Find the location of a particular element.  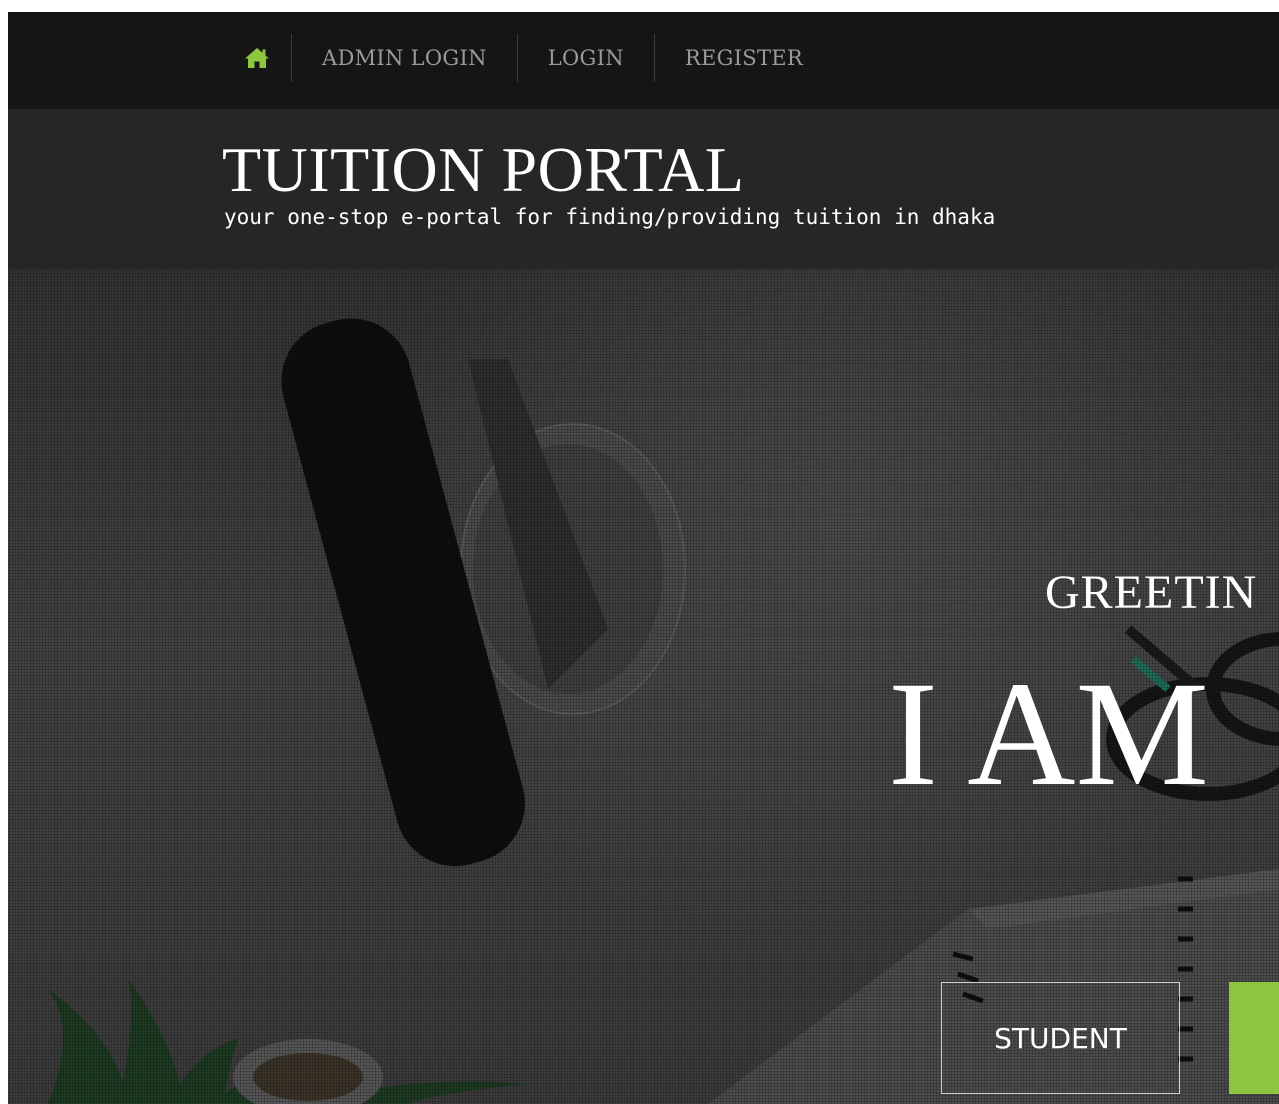

student-button: STUDENT is located at coordinates (1060, 1038).